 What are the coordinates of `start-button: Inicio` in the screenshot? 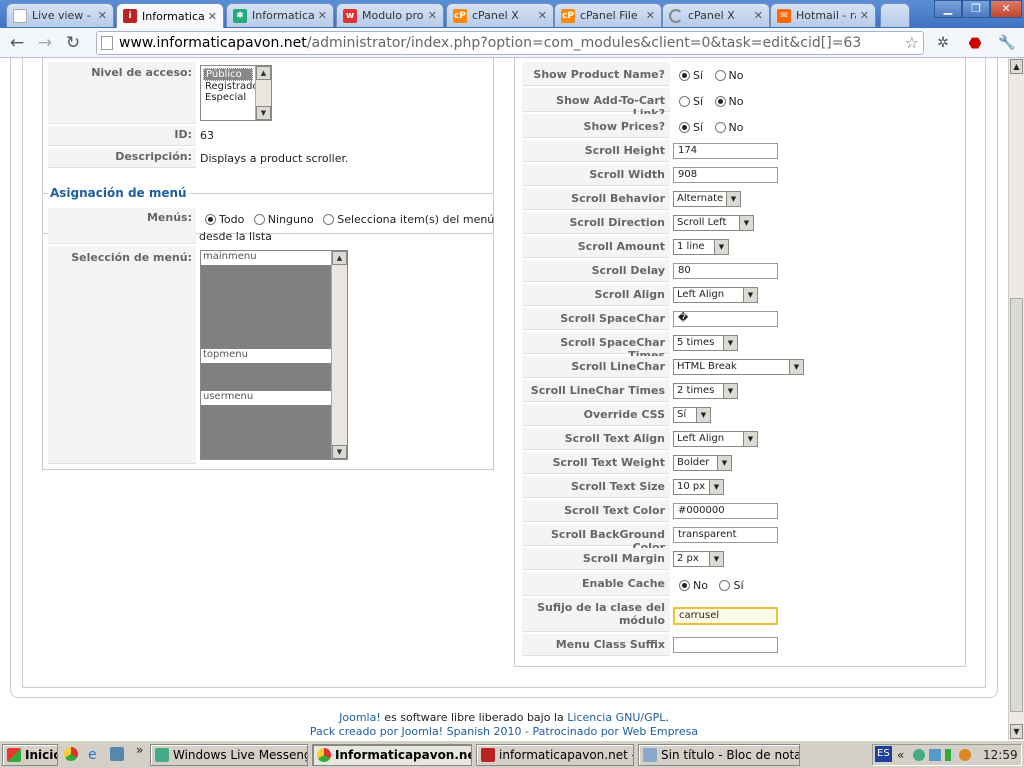 It's located at (30, 755).